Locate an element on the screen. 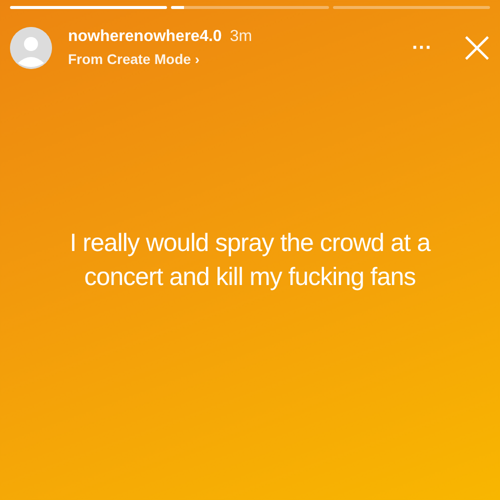 The height and width of the screenshot is (500, 500). avatar-icon is located at coordinates (31, 47).